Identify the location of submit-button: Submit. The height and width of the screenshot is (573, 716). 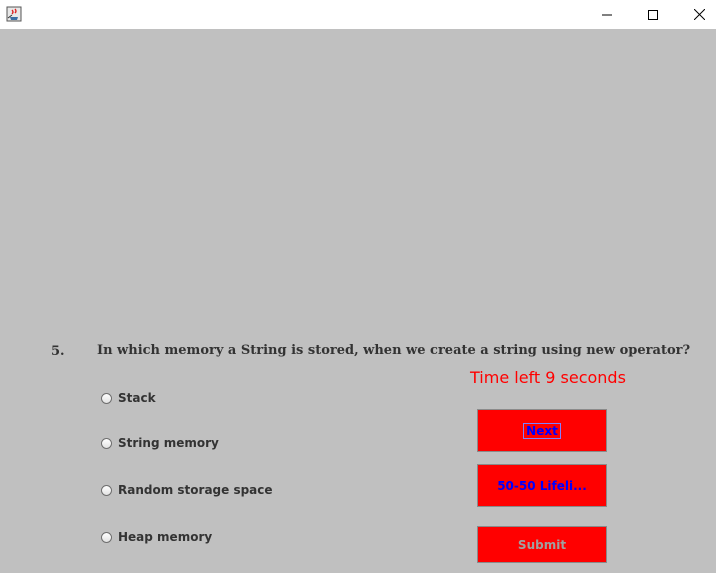
(542, 544).